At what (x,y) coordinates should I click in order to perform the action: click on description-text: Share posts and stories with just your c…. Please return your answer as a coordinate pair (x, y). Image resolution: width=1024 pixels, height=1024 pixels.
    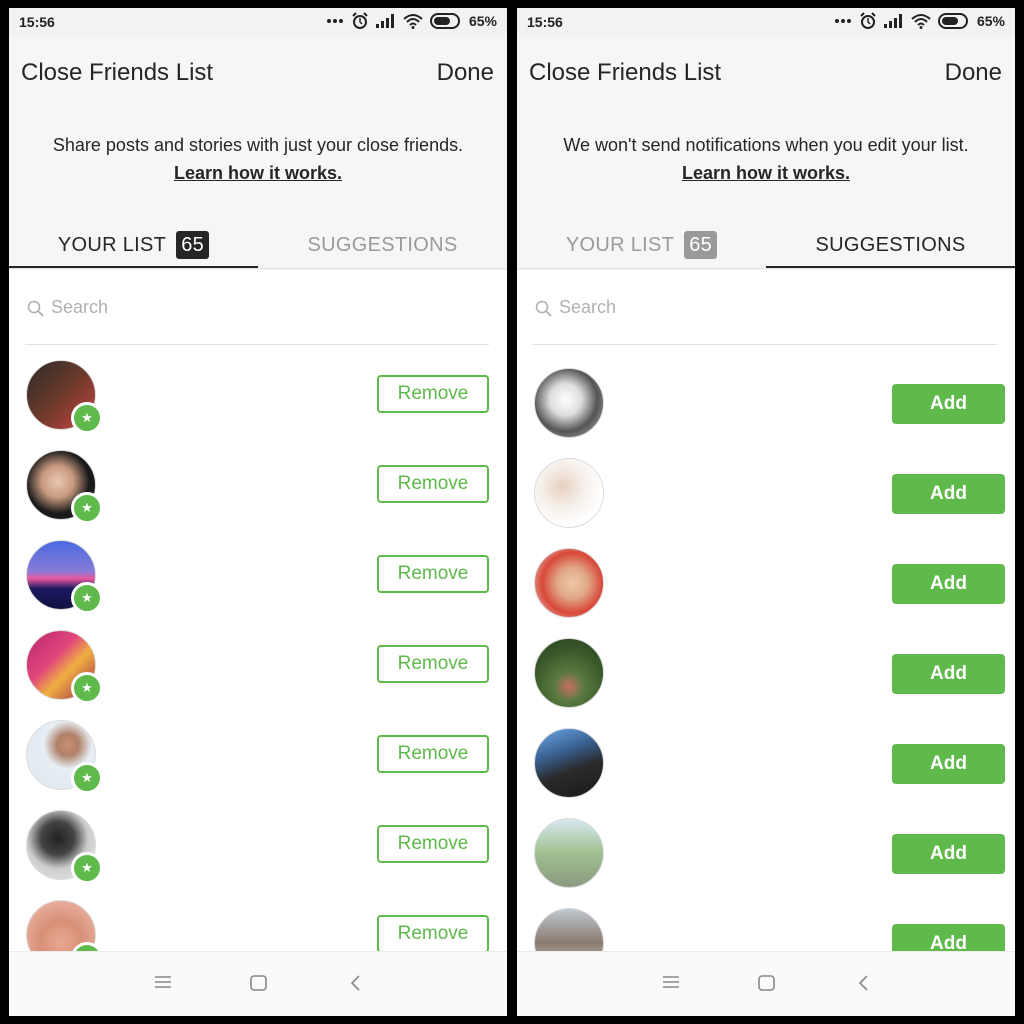
    Looking at the image, I should click on (258, 145).